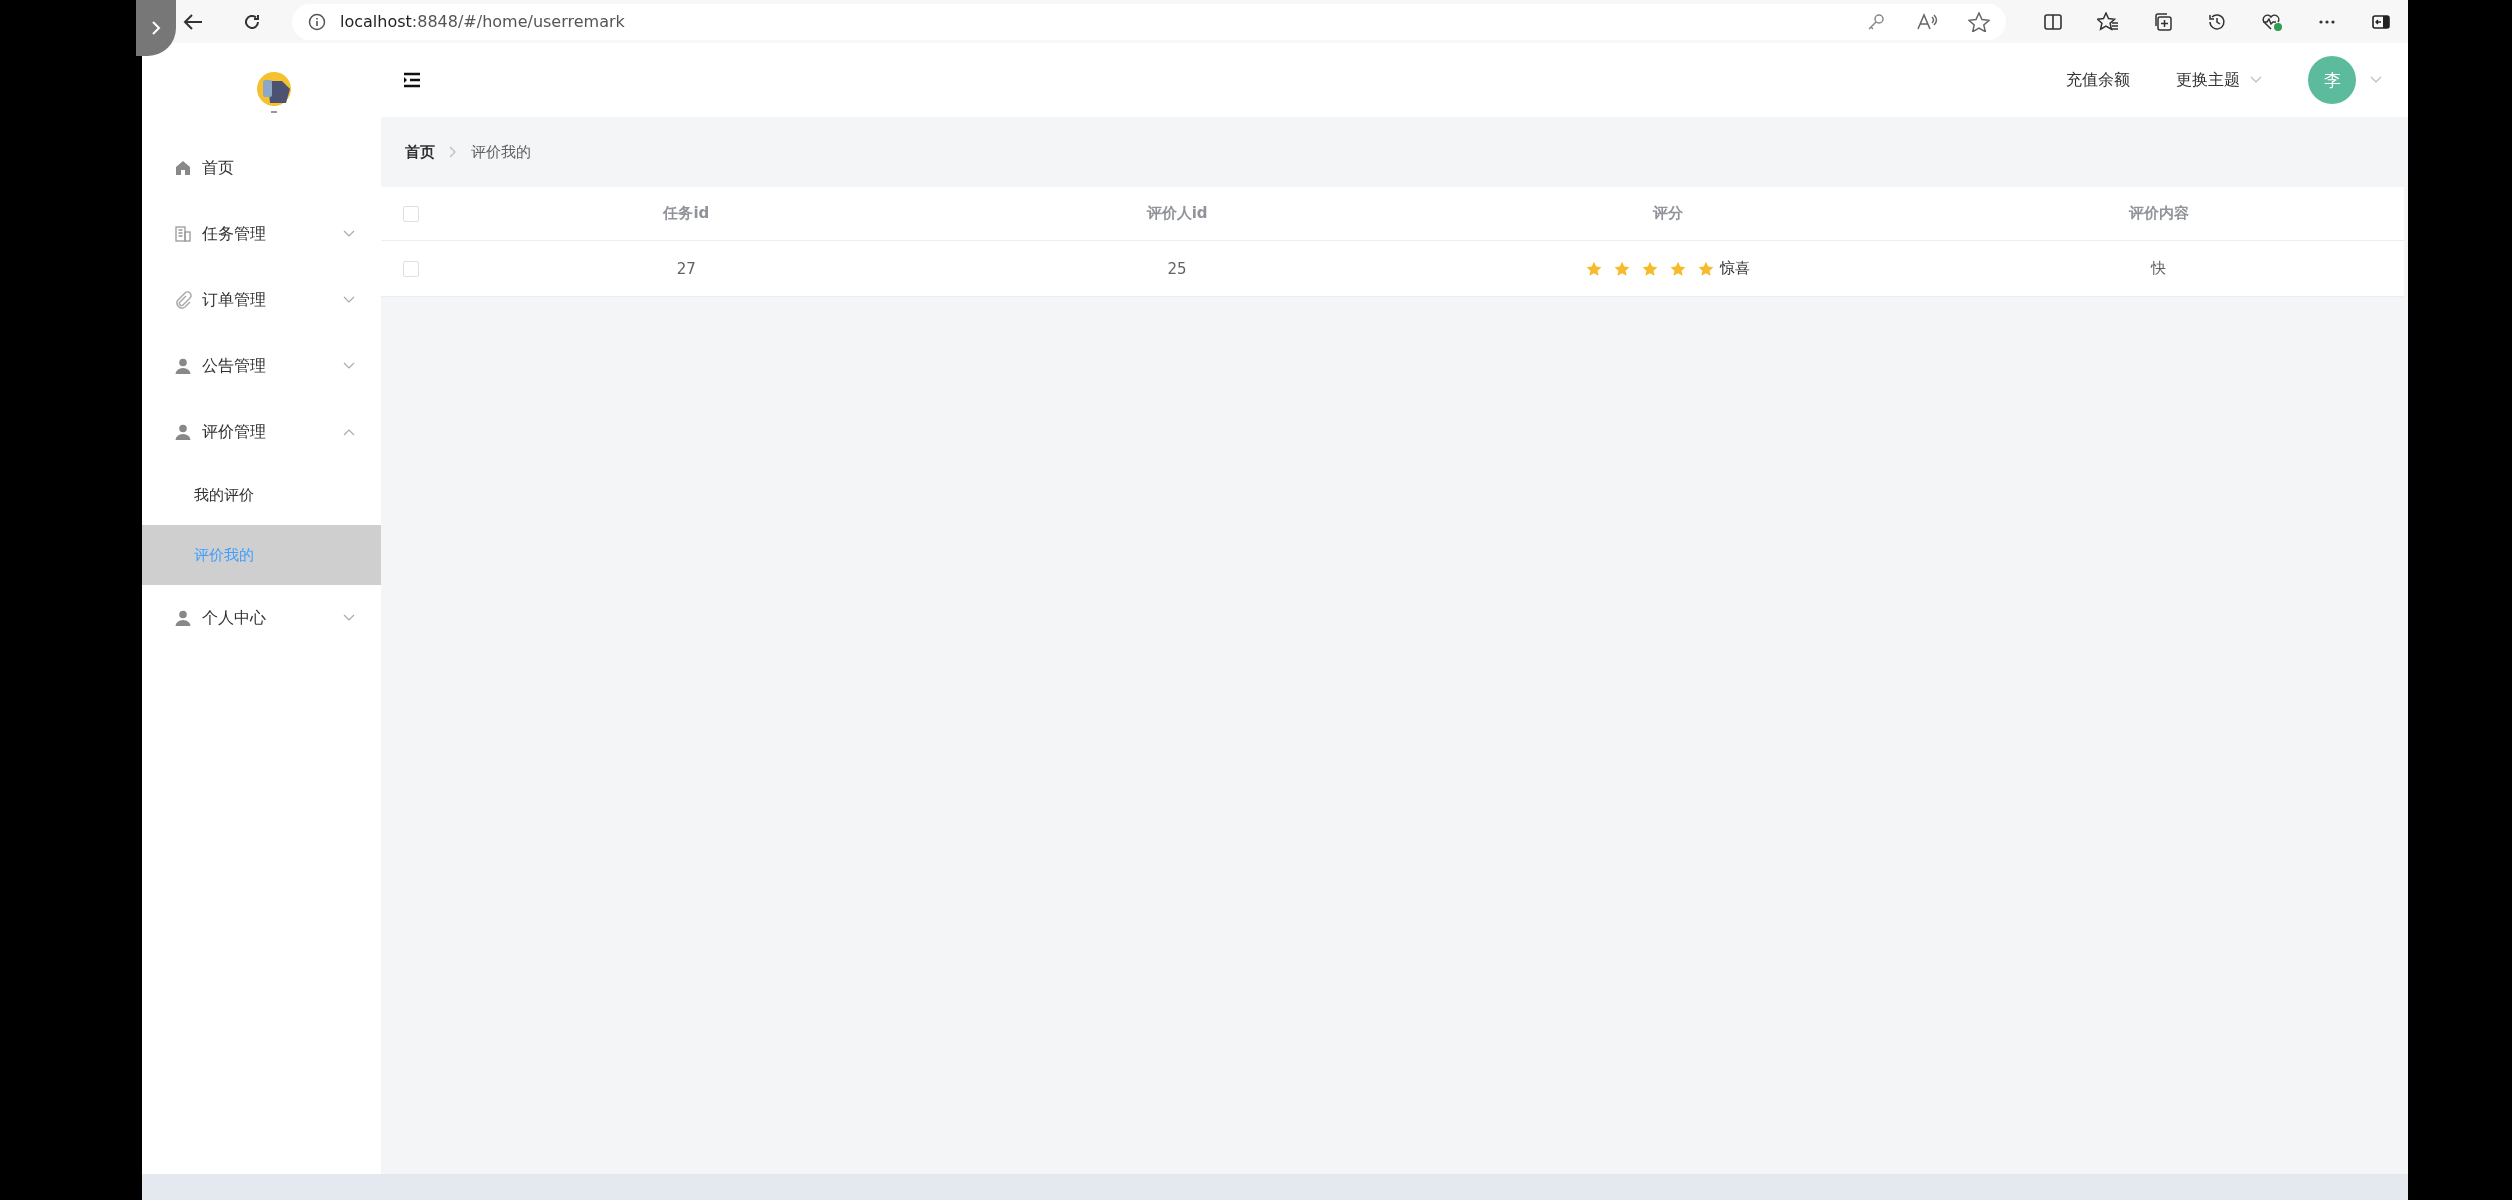  I want to click on table-cell-text: 25, so click(1177, 268).